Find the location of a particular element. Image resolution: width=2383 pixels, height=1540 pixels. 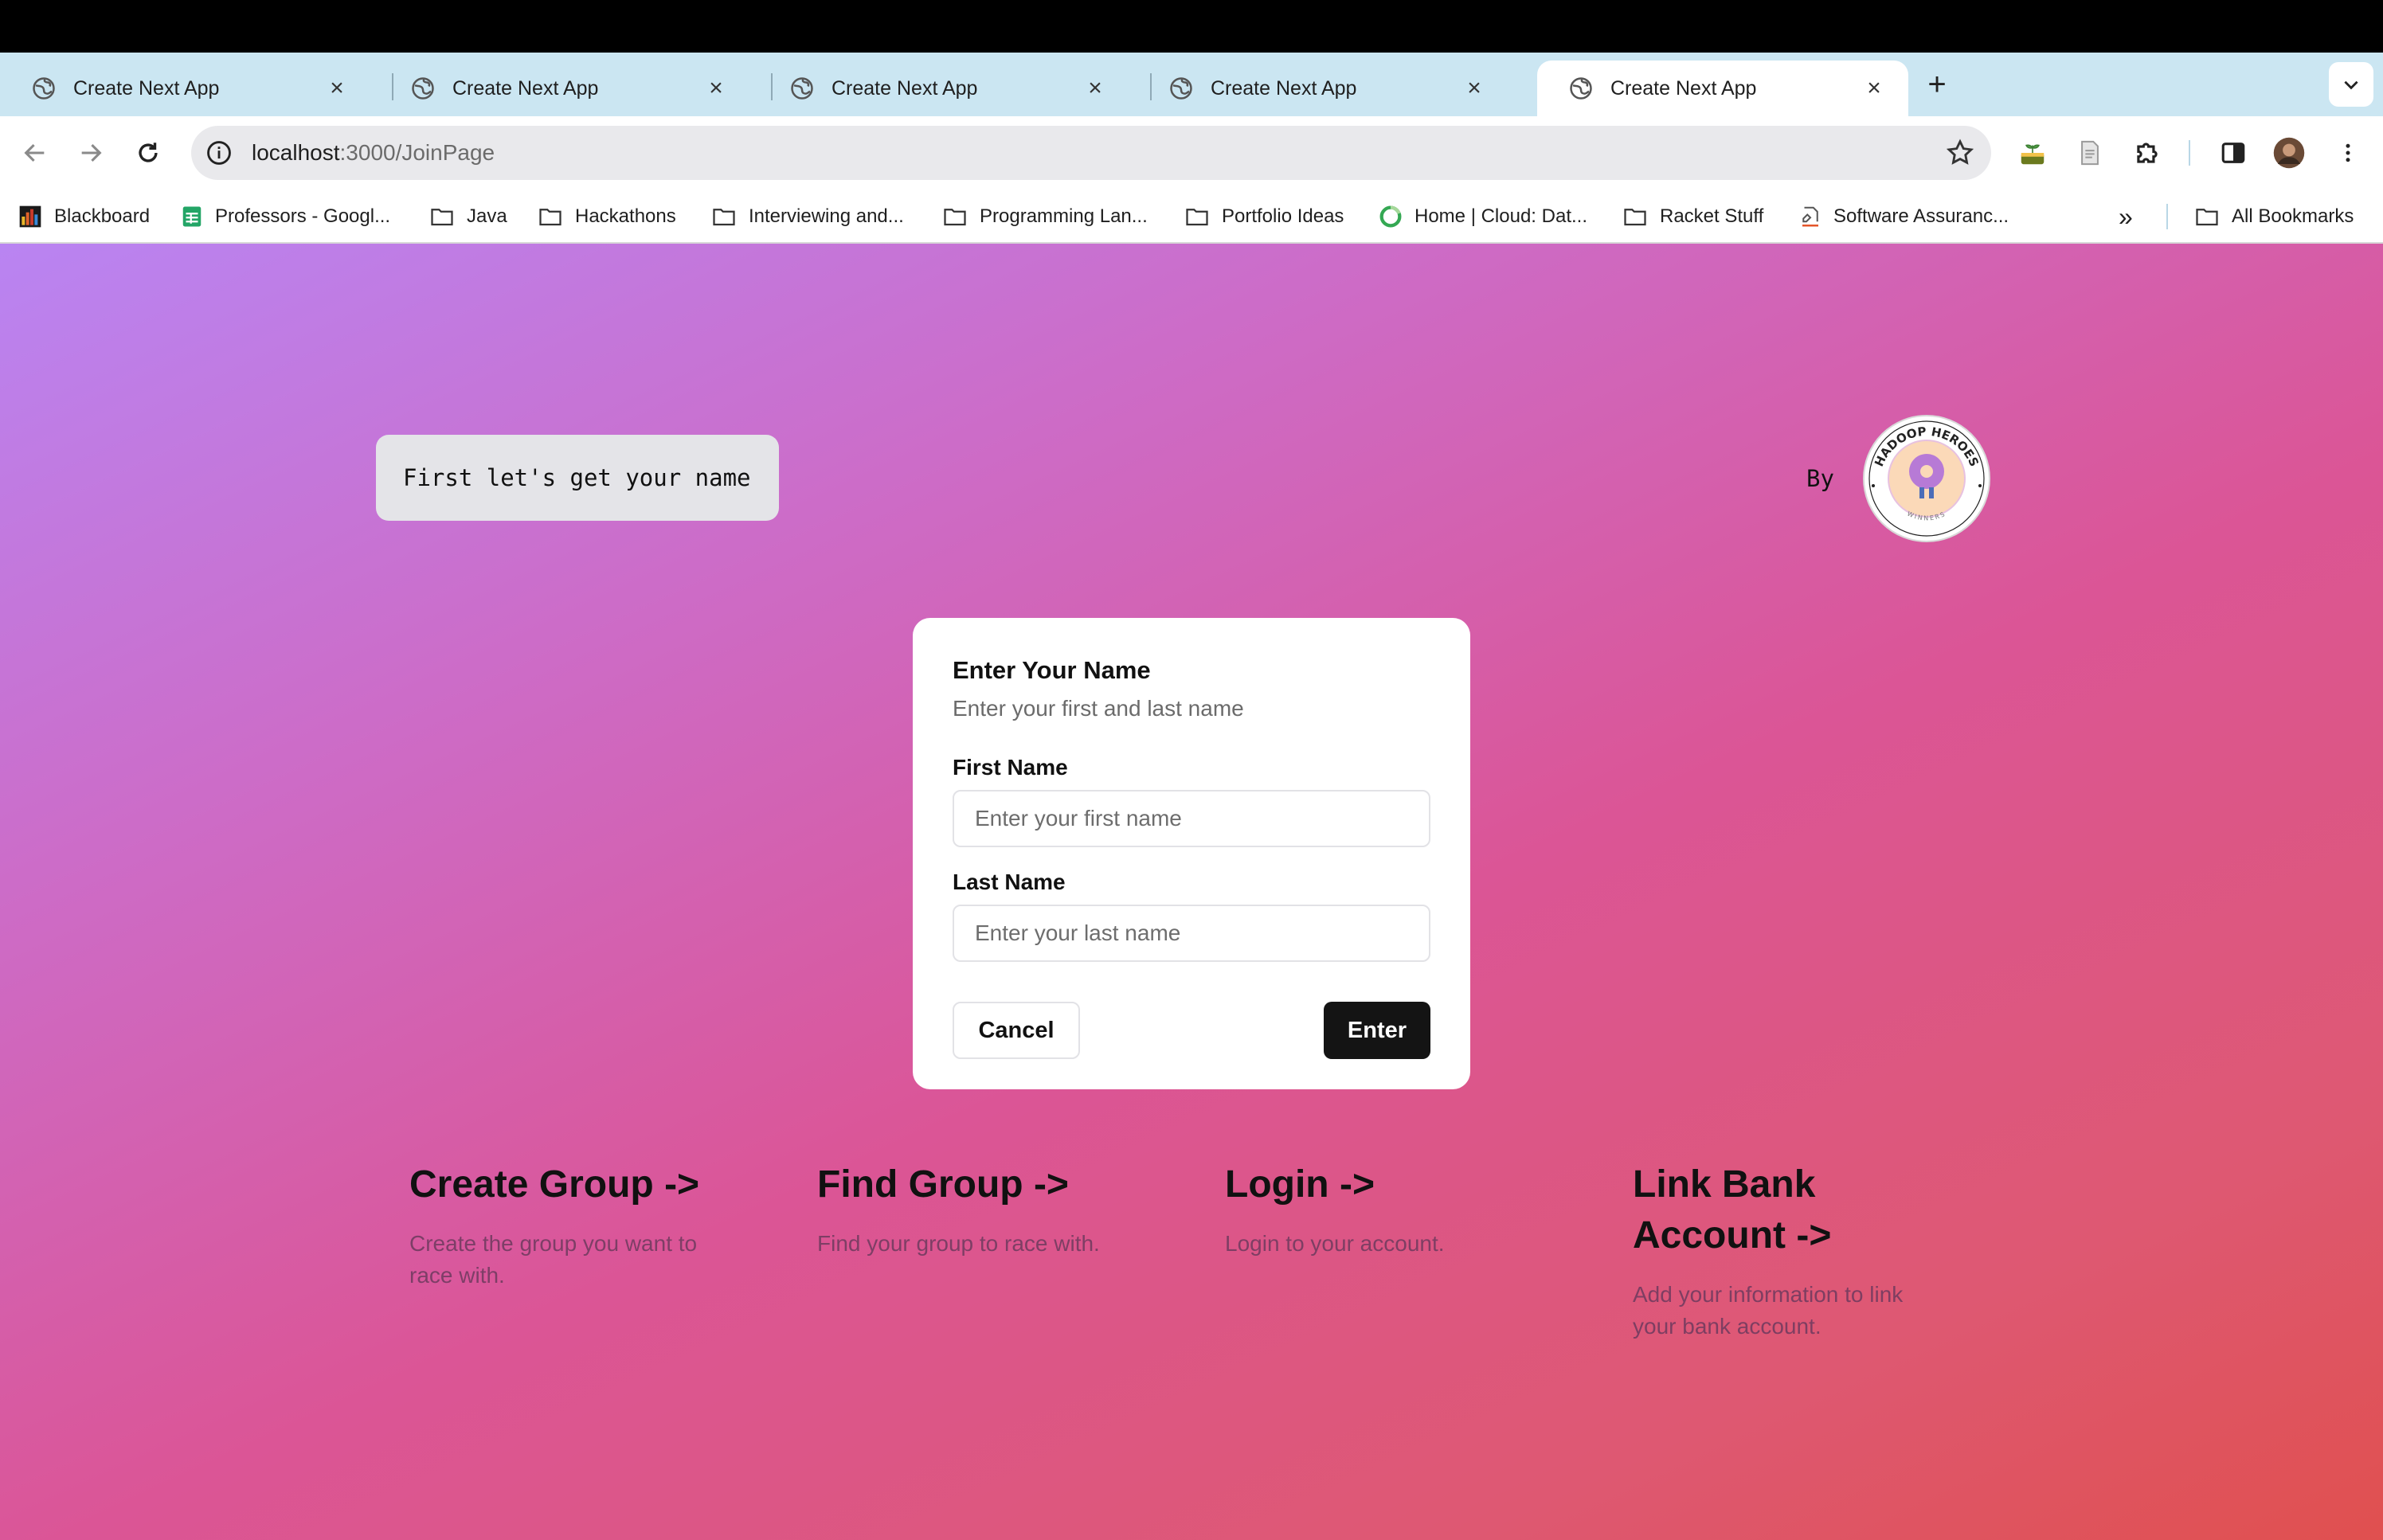

url-path: :3000/JoinPage is located at coordinates (417, 152).